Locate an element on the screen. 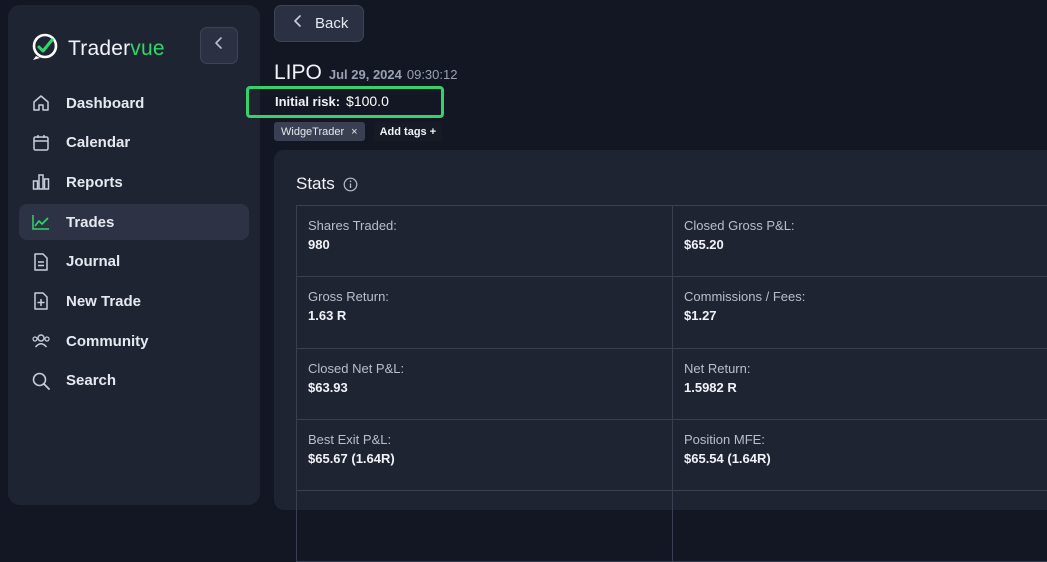  stats-title: Stats is located at coordinates (315, 183).